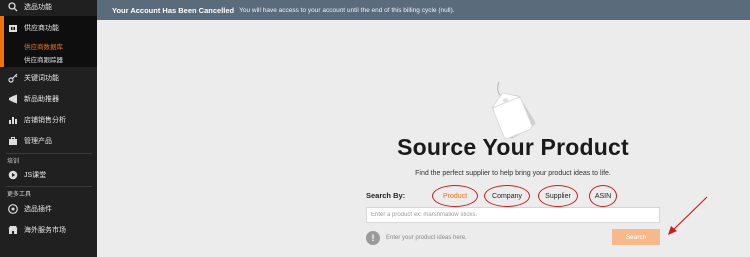  I want to click on info-icon: !, so click(373, 238).